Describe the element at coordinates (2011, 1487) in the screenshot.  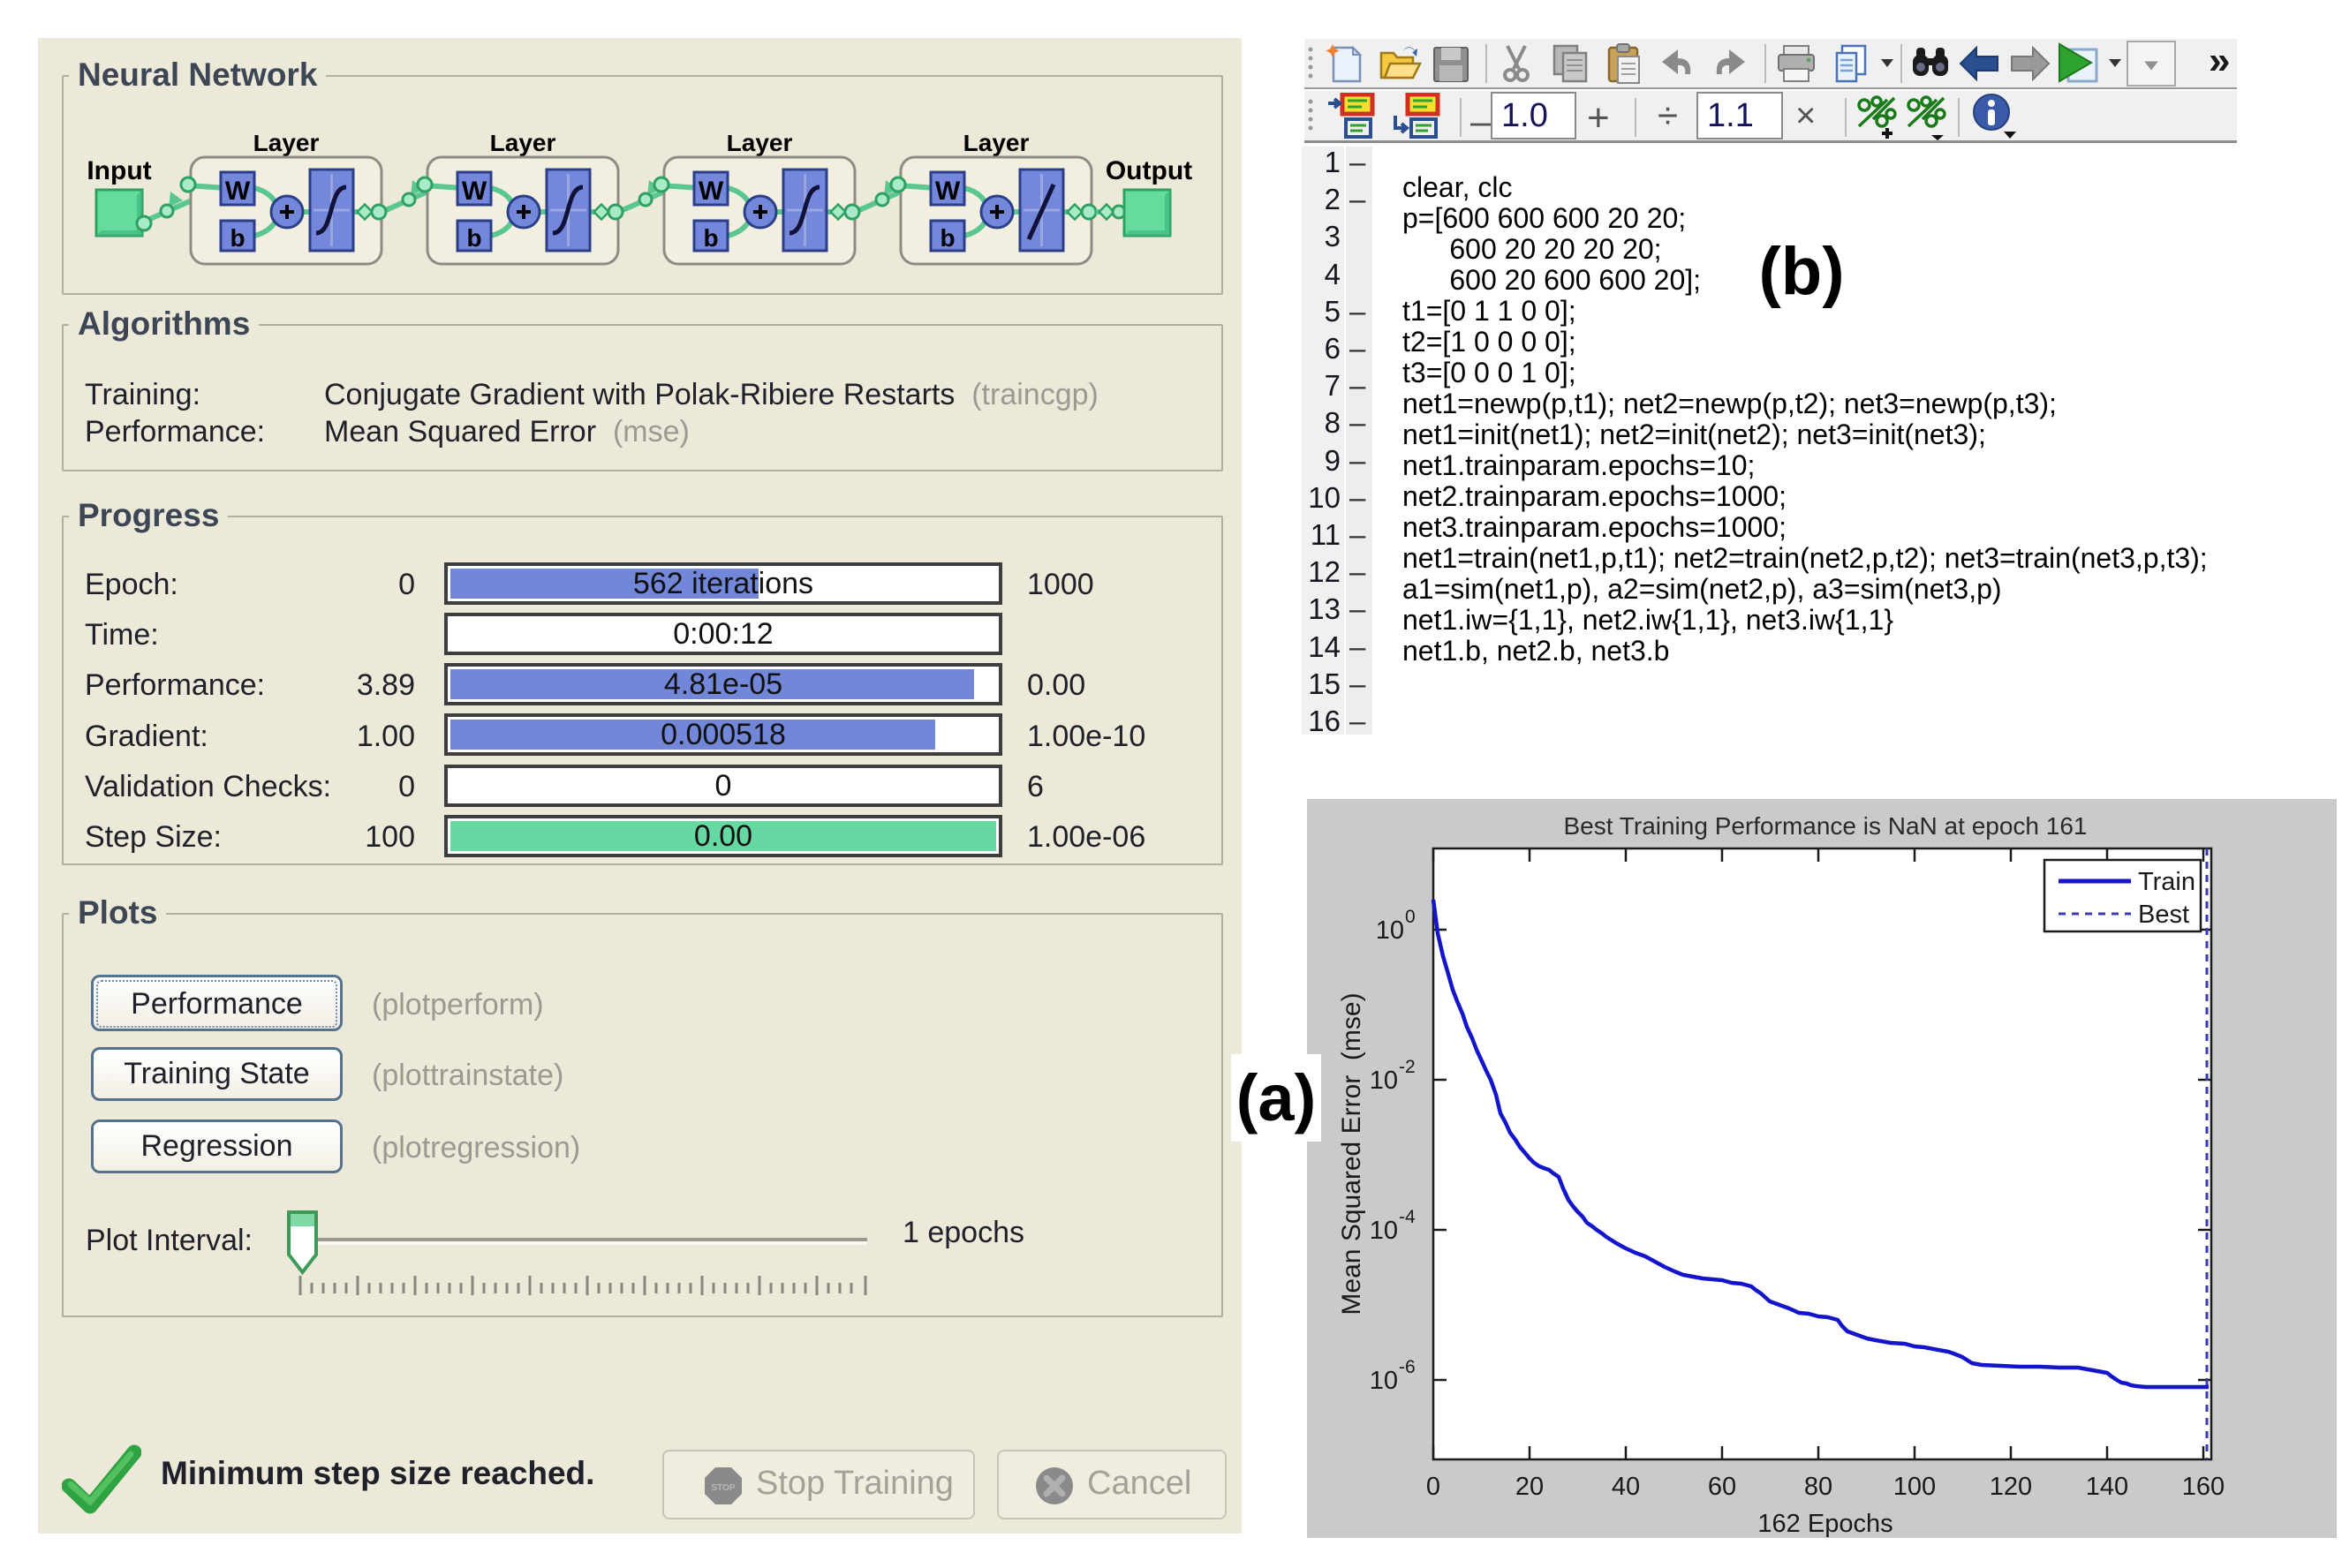
I see `svg-text: 120` at that location.